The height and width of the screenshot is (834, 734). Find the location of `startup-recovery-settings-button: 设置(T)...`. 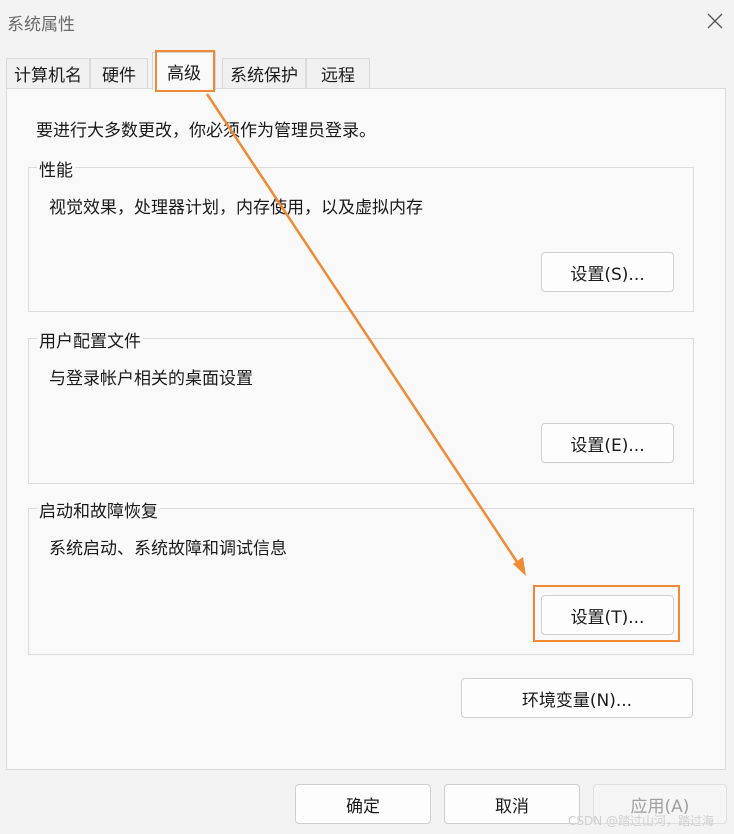

startup-recovery-settings-button: 设置(T)... is located at coordinates (607, 615).